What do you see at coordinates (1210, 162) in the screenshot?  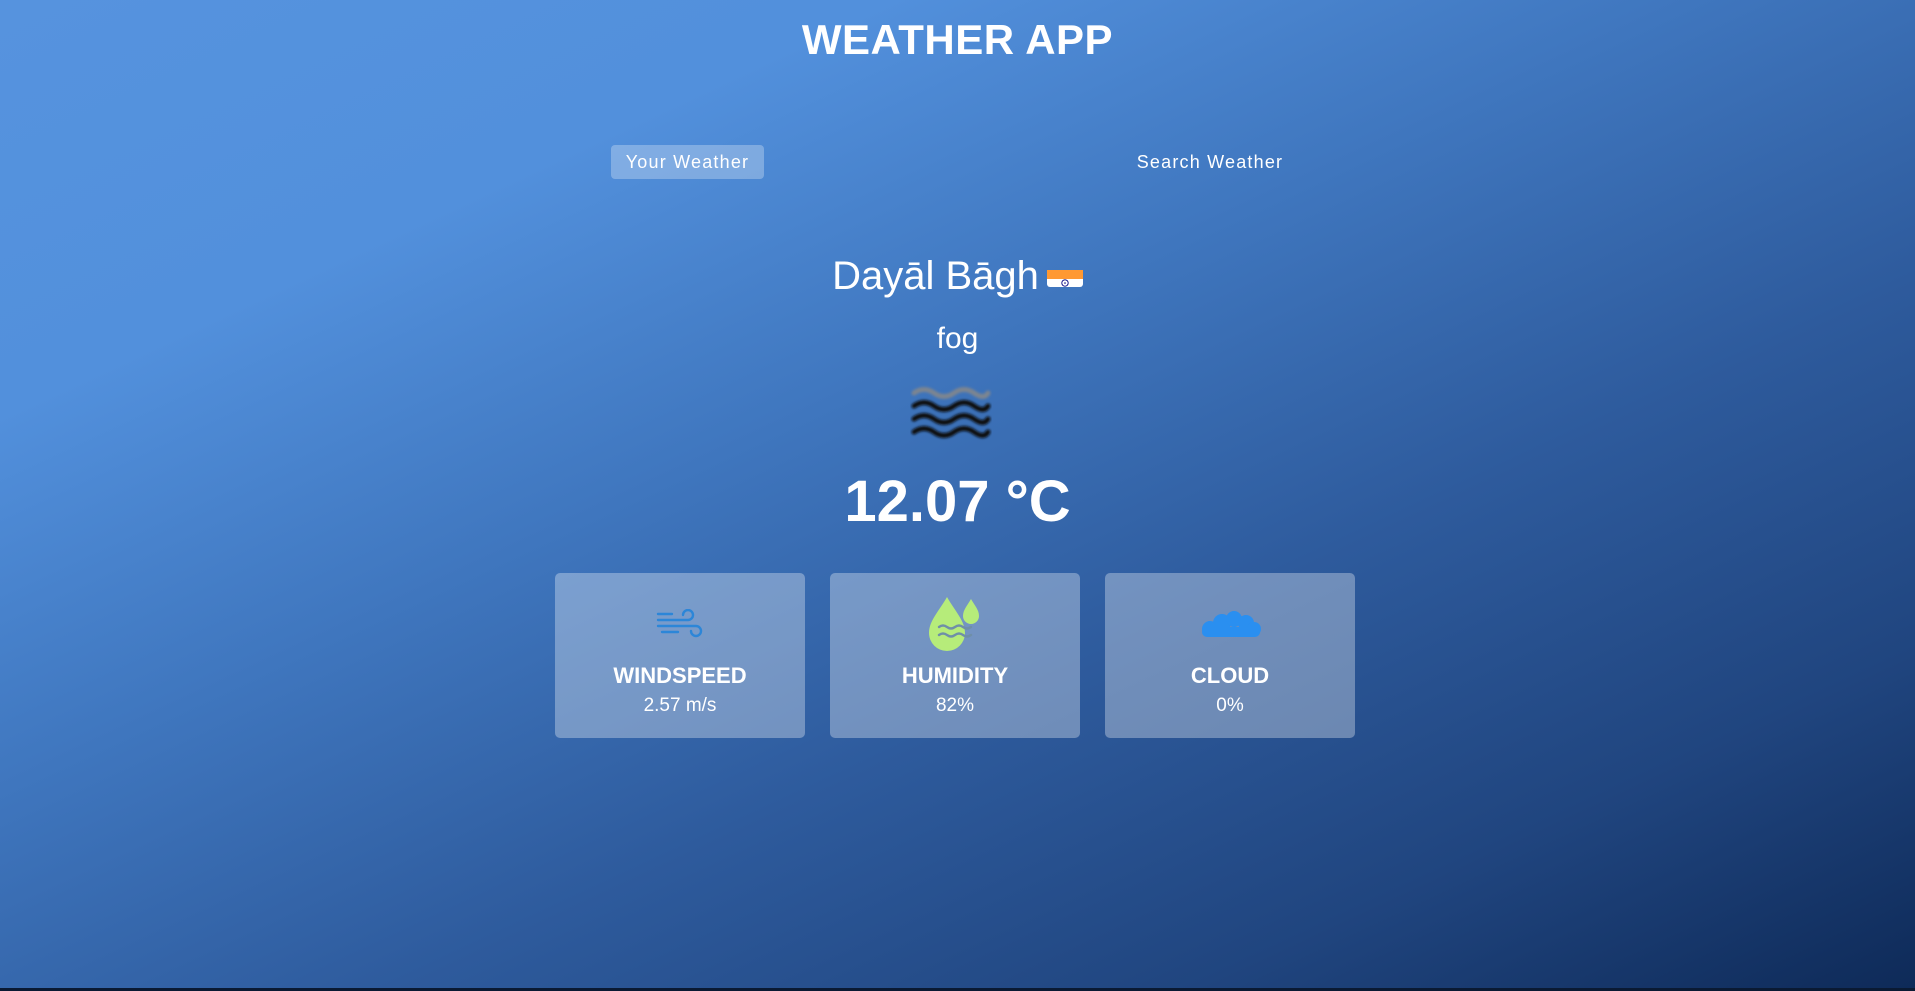 I see `tab-search-weather: Search Weather` at bounding box center [1210, 162].